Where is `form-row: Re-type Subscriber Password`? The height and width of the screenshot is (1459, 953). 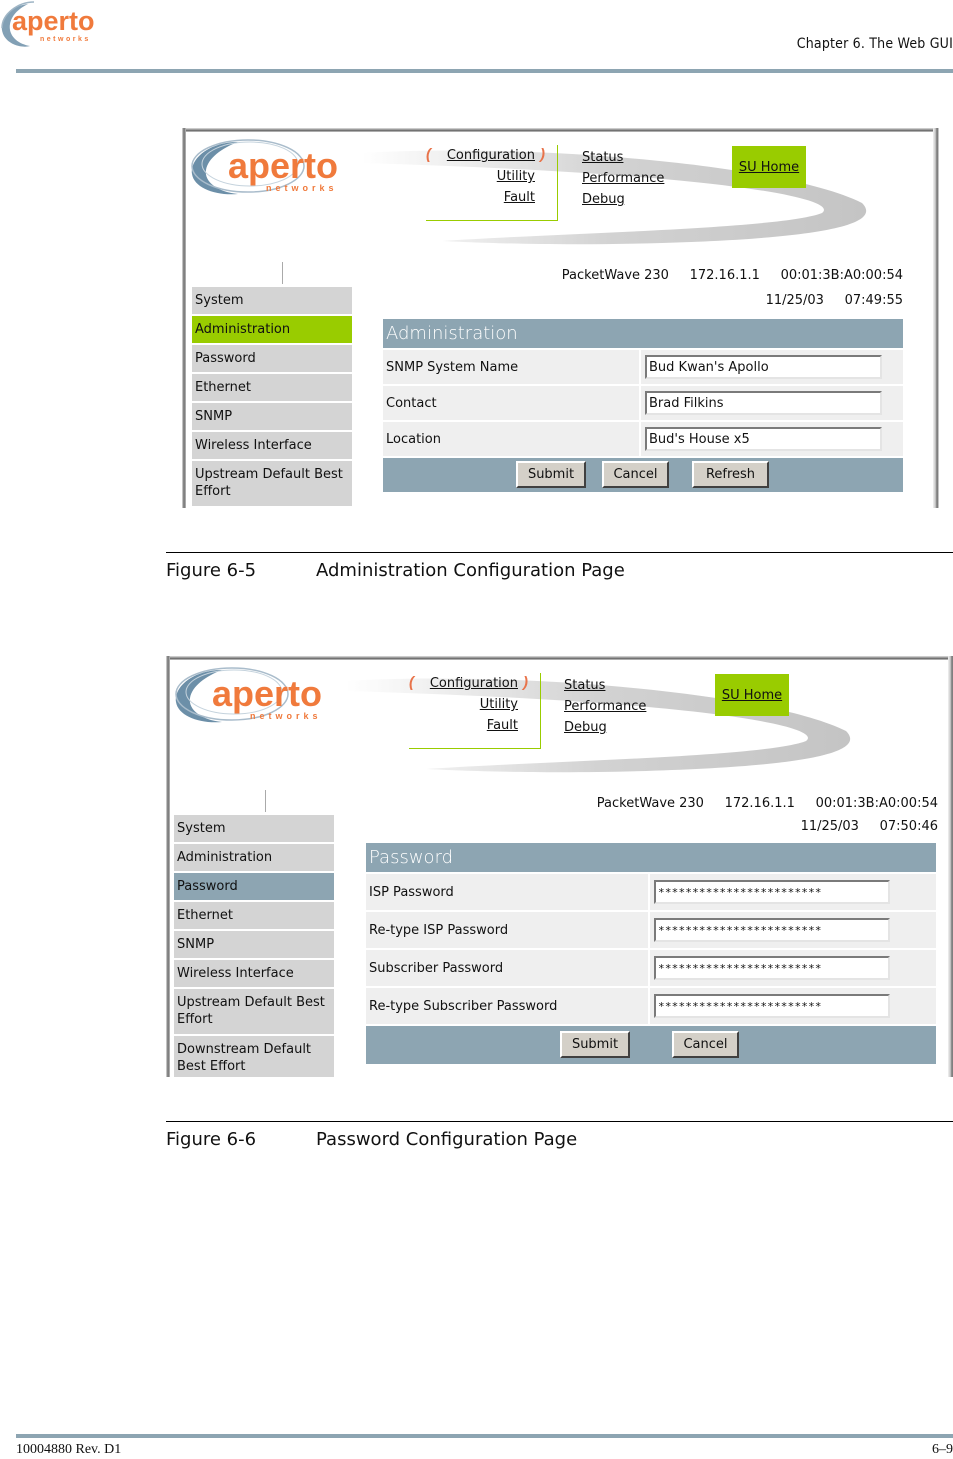 form-row: Re-type Subscriber Password is located at coordinates (651, 1006).